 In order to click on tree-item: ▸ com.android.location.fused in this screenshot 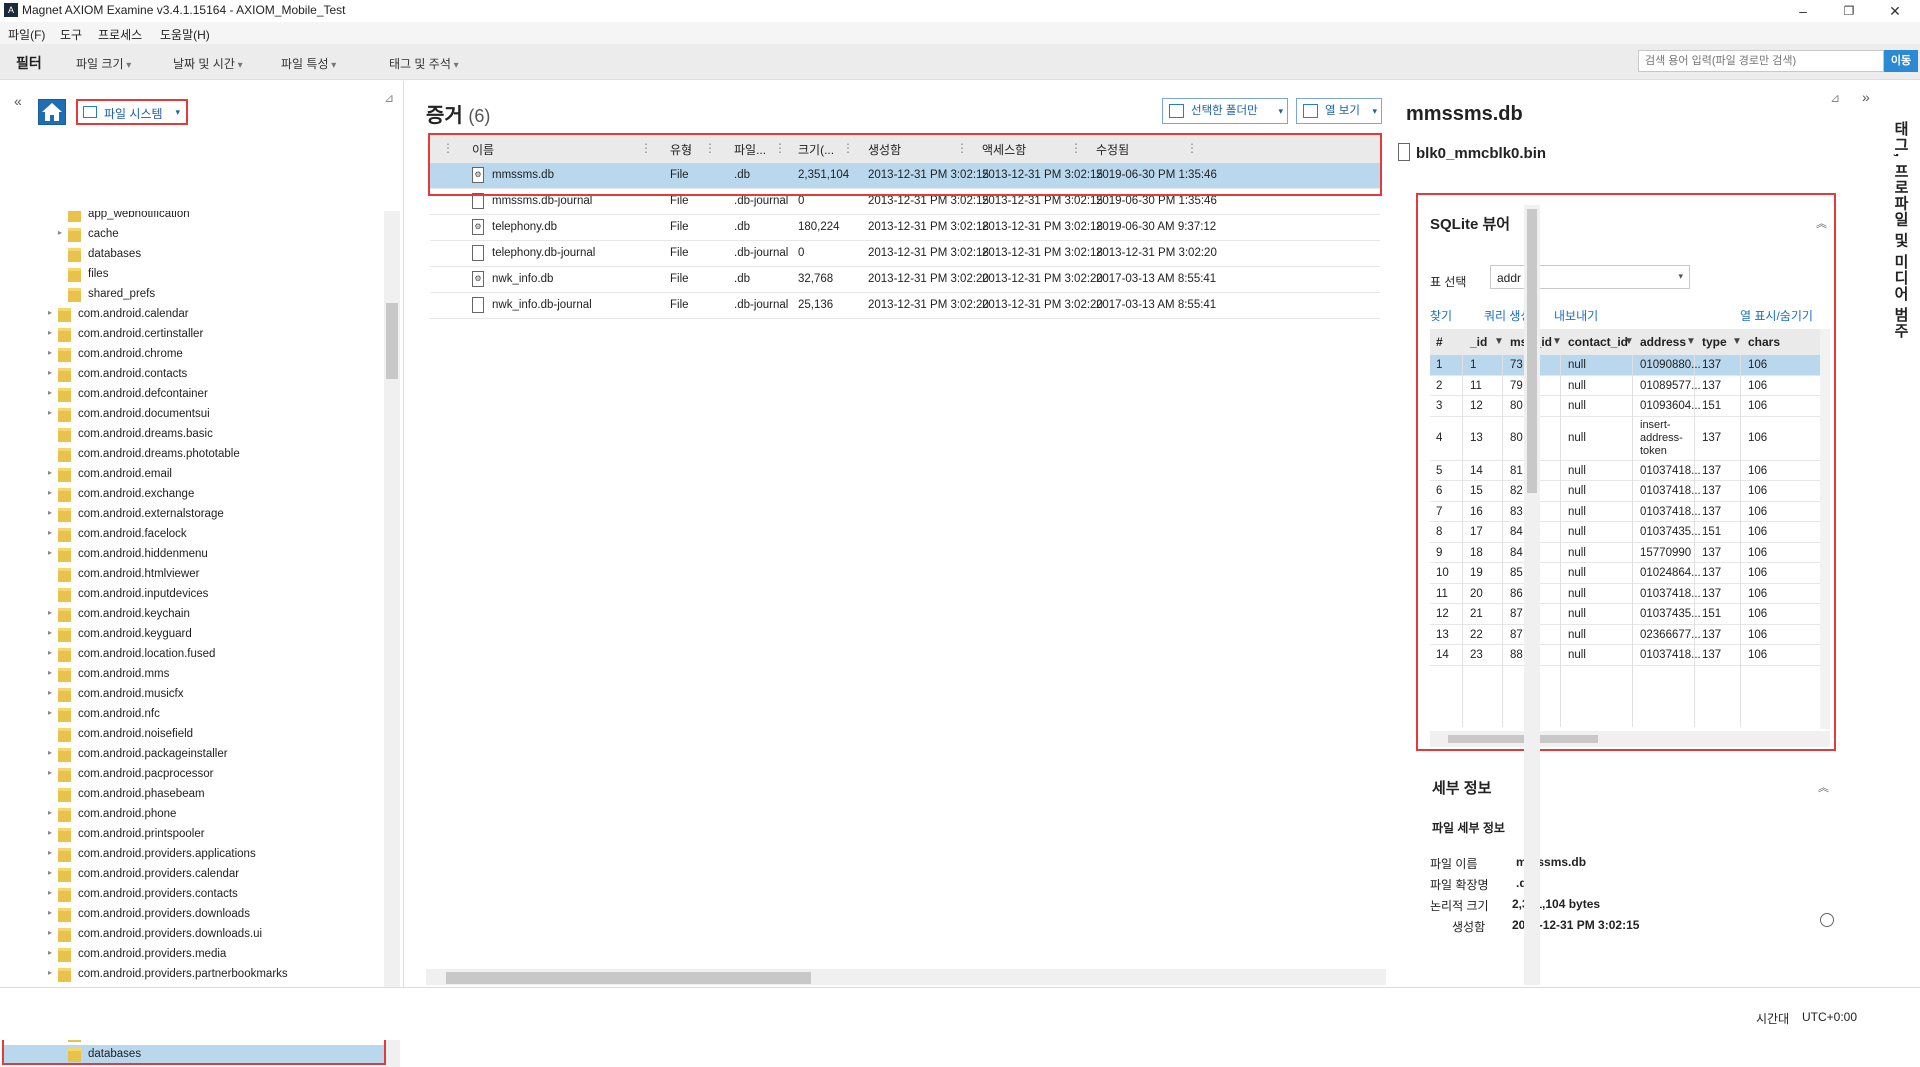, I will do `click(194, 655)`.